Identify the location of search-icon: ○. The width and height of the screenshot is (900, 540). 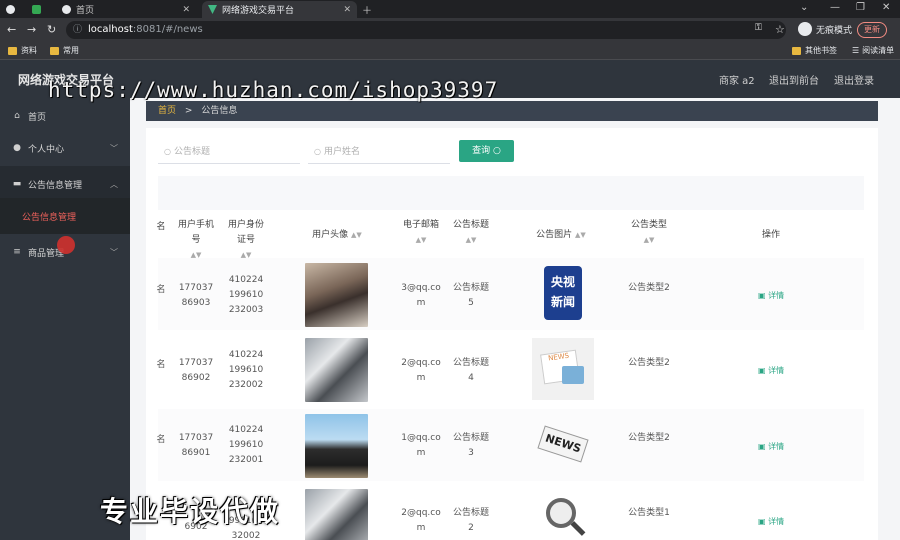
(497, 151).